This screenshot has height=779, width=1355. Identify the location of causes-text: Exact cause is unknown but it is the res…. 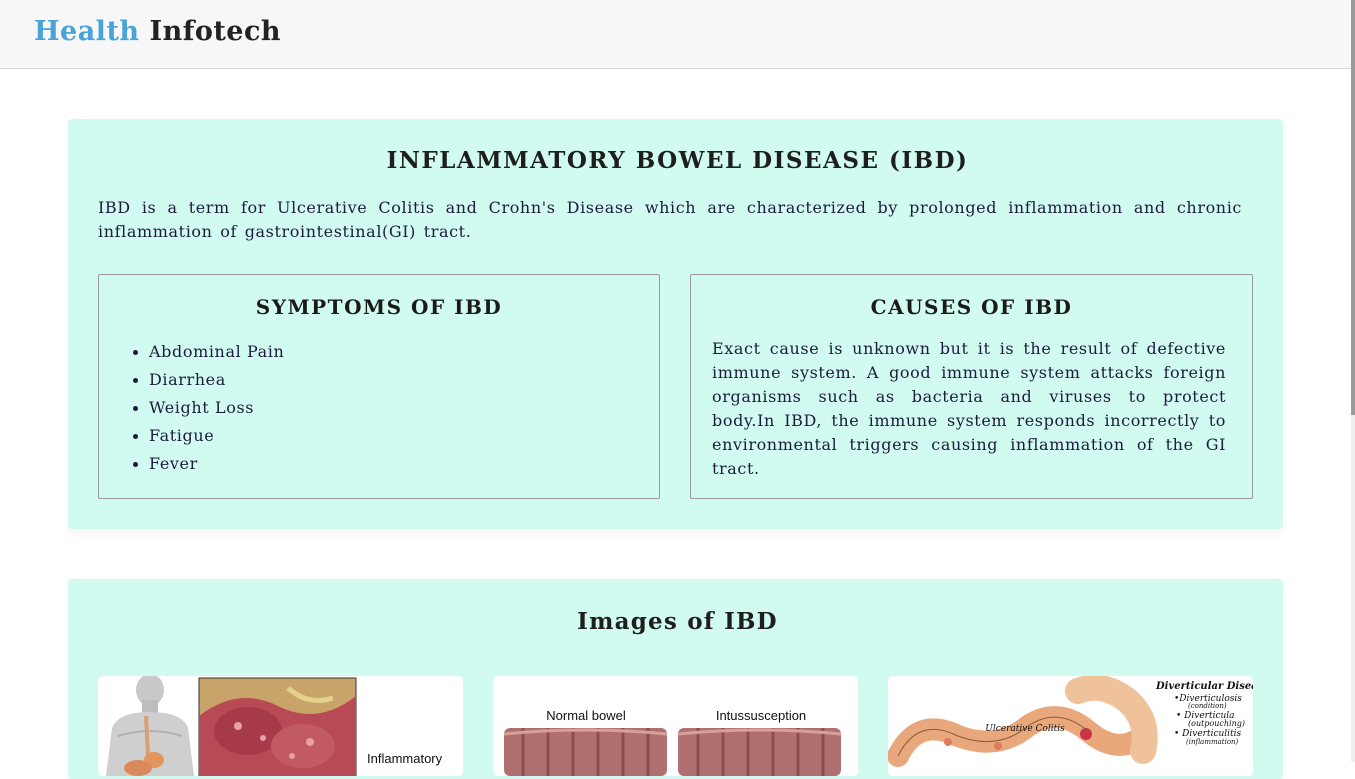
(969, 408).